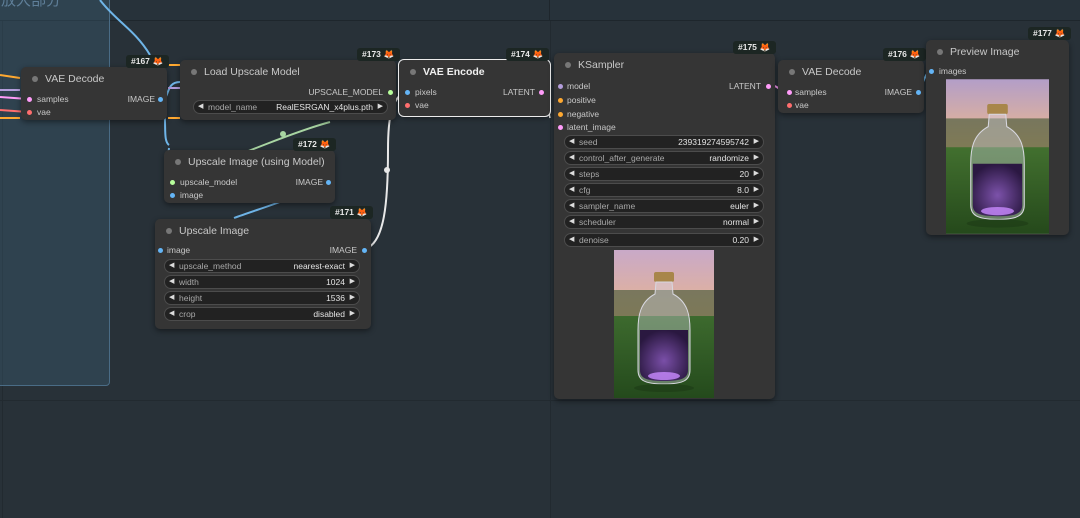  I want to click on input-label-latent-image: latent_image, so click(591, 127).